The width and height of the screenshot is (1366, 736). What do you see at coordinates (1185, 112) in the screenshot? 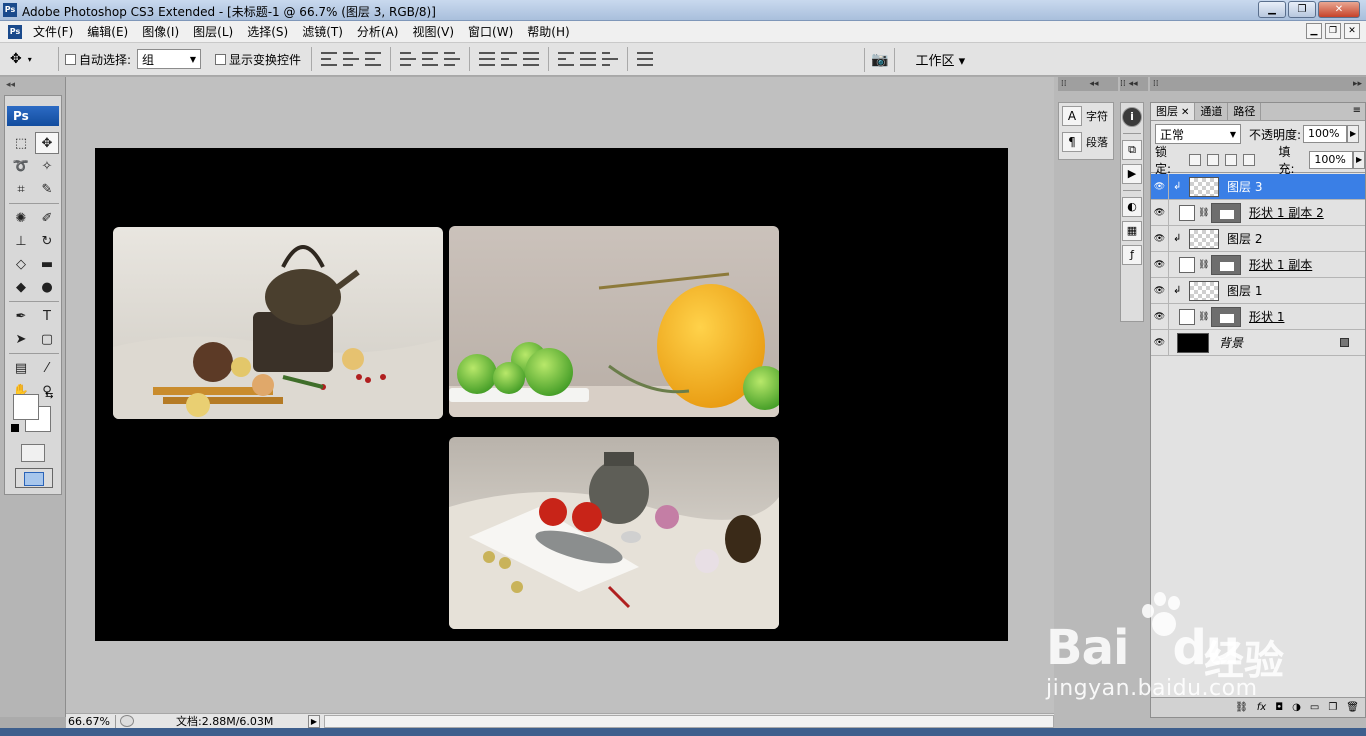
I see `close-tab-icon: ✕` at bounding box center [1185, 112].